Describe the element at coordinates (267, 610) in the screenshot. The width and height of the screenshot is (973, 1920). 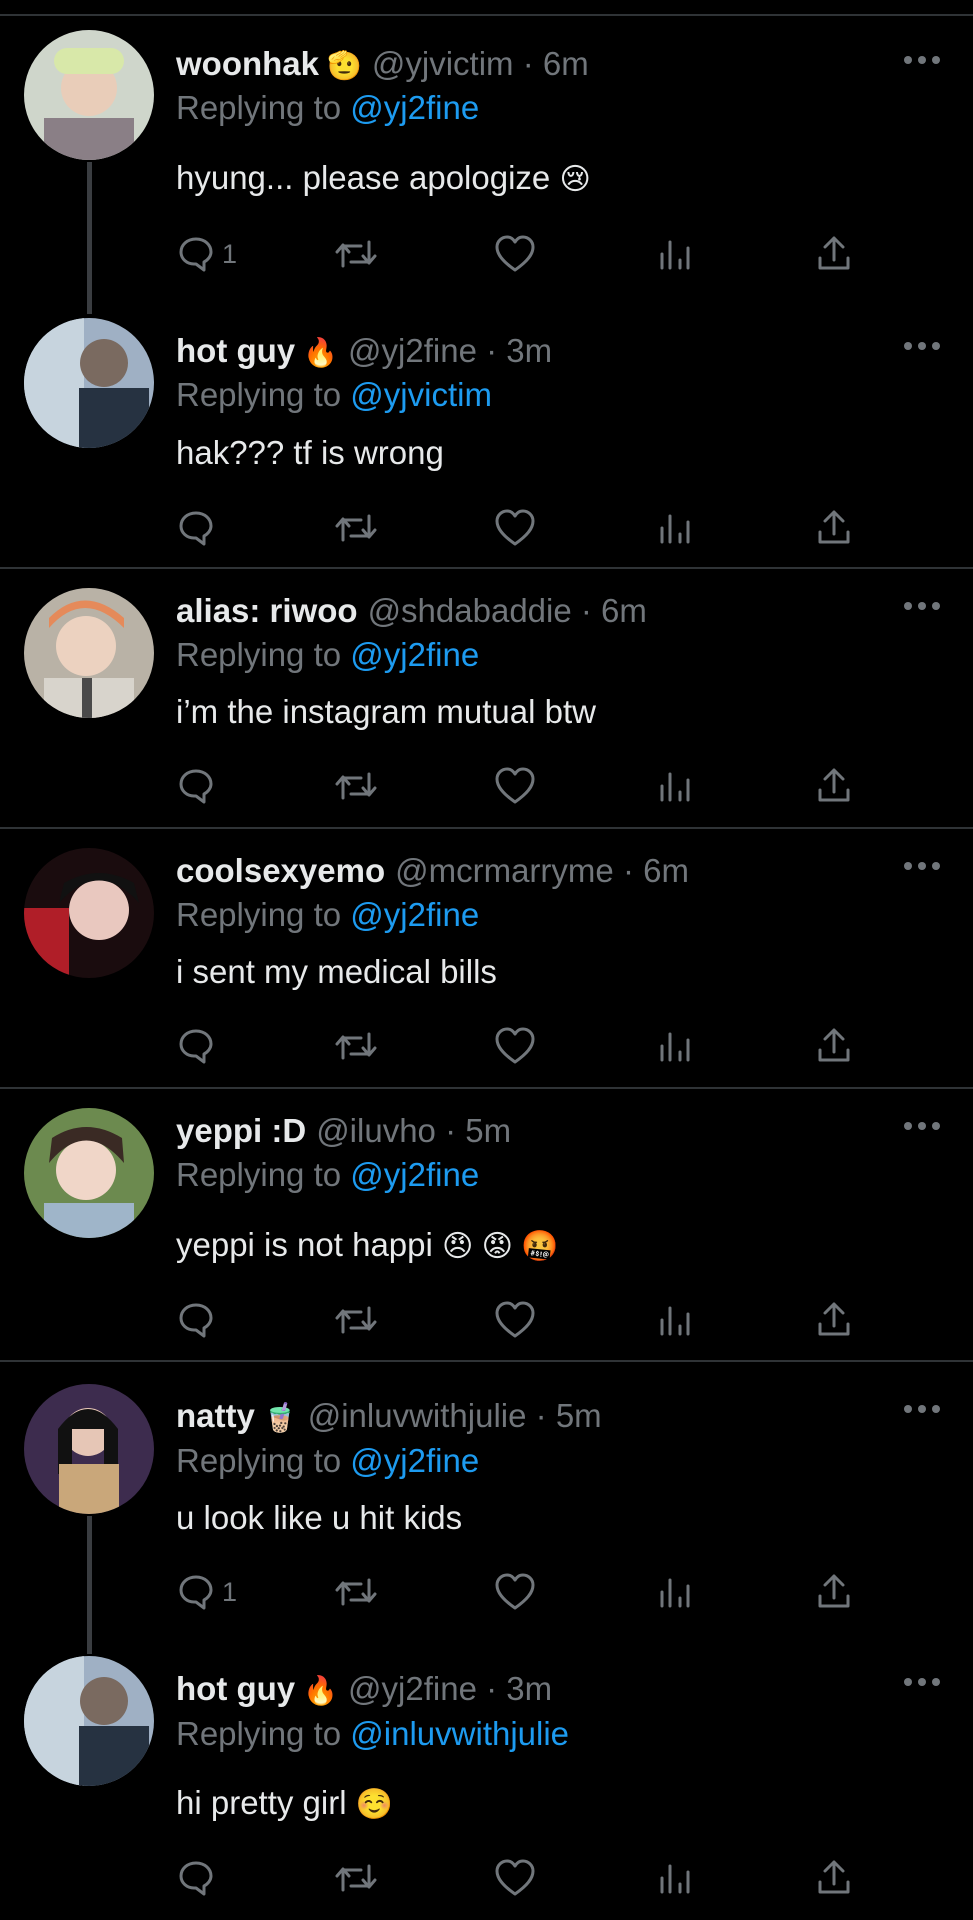
I see `display-name: alias: riwoo` at that location.